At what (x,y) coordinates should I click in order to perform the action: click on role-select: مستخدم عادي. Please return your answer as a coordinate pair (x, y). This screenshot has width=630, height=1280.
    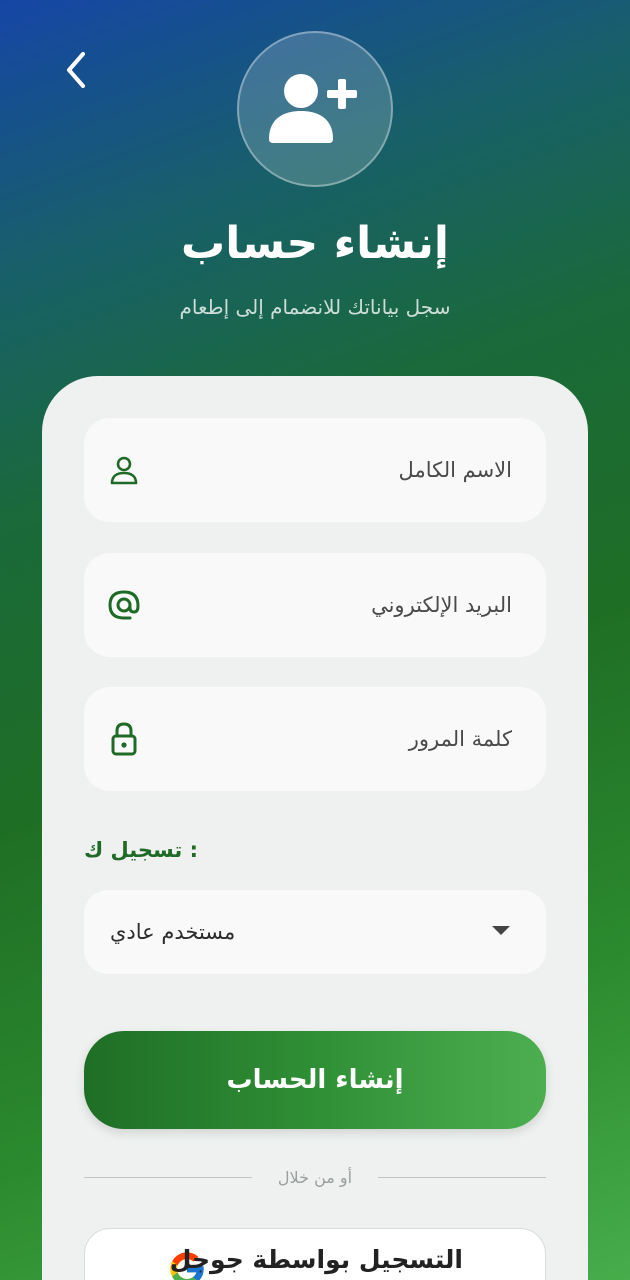
    Looking at the image, I should click on (315, 932).